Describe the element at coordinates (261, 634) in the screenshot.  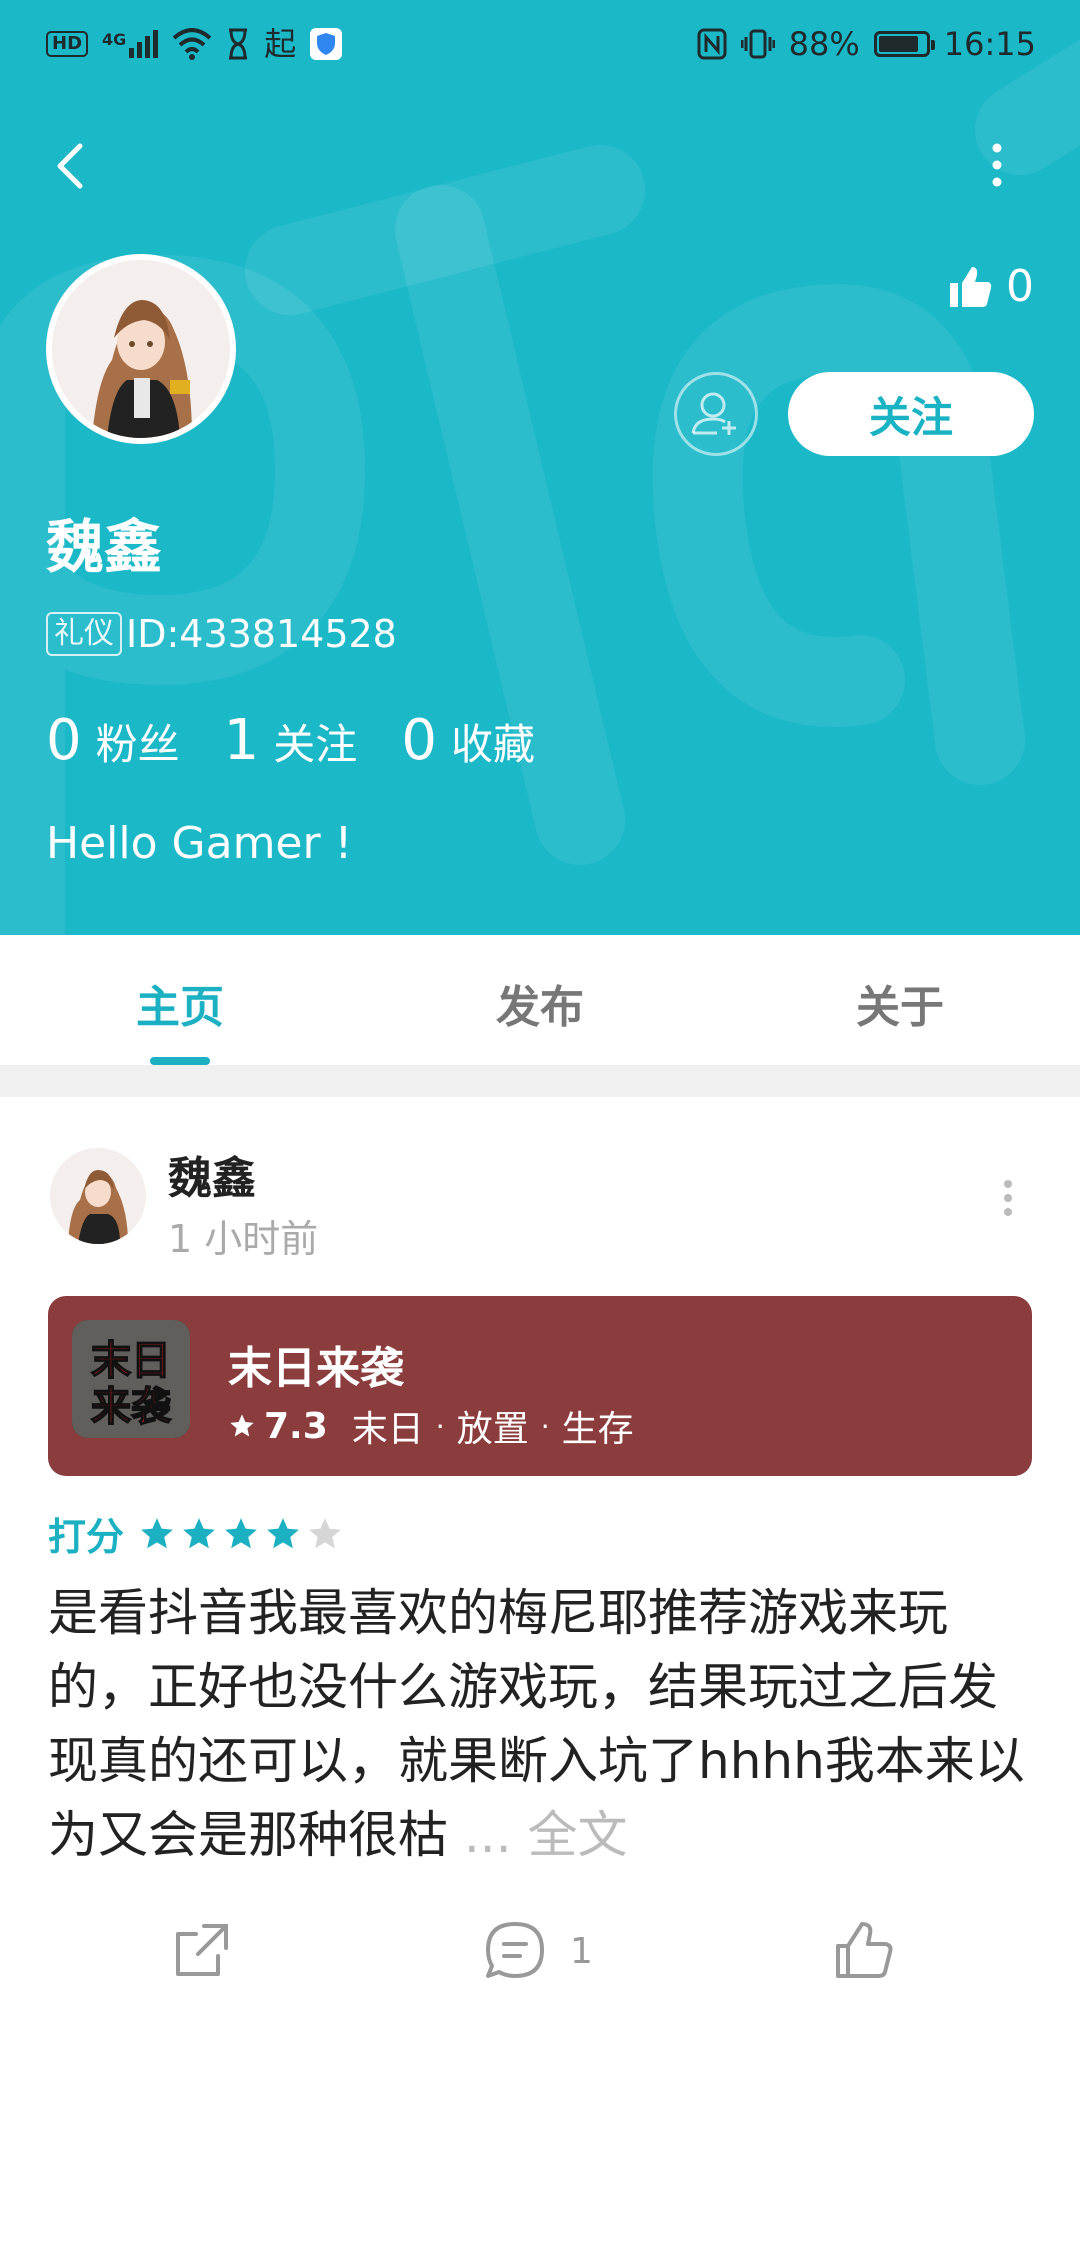
I see `user-id: ID:433814528` at that location.